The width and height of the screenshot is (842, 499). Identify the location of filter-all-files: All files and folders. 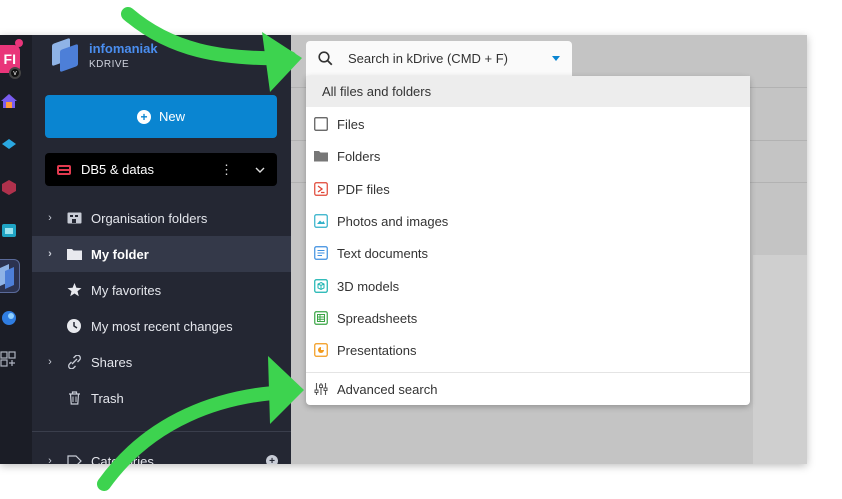
(528, 91).